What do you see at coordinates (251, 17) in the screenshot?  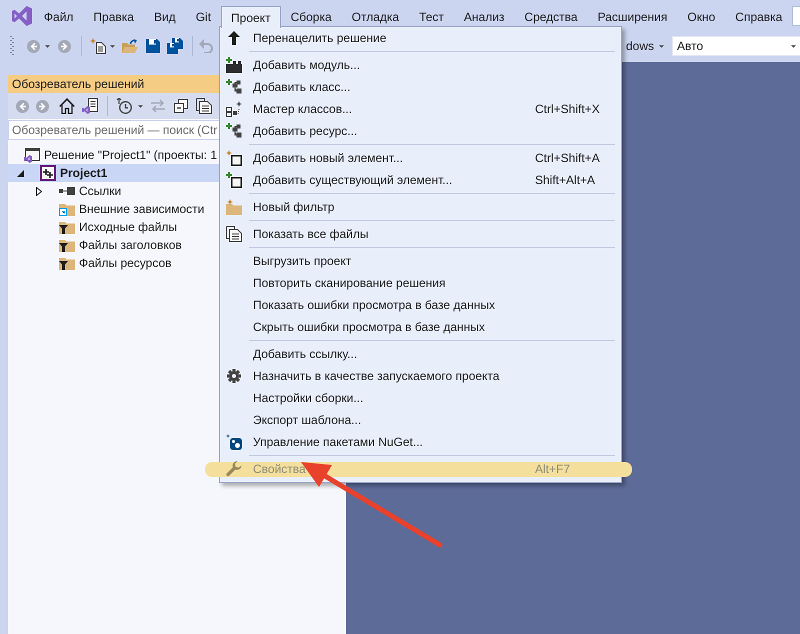 I see `menu-bar-item: Проект` at bounding box center [251, 17].